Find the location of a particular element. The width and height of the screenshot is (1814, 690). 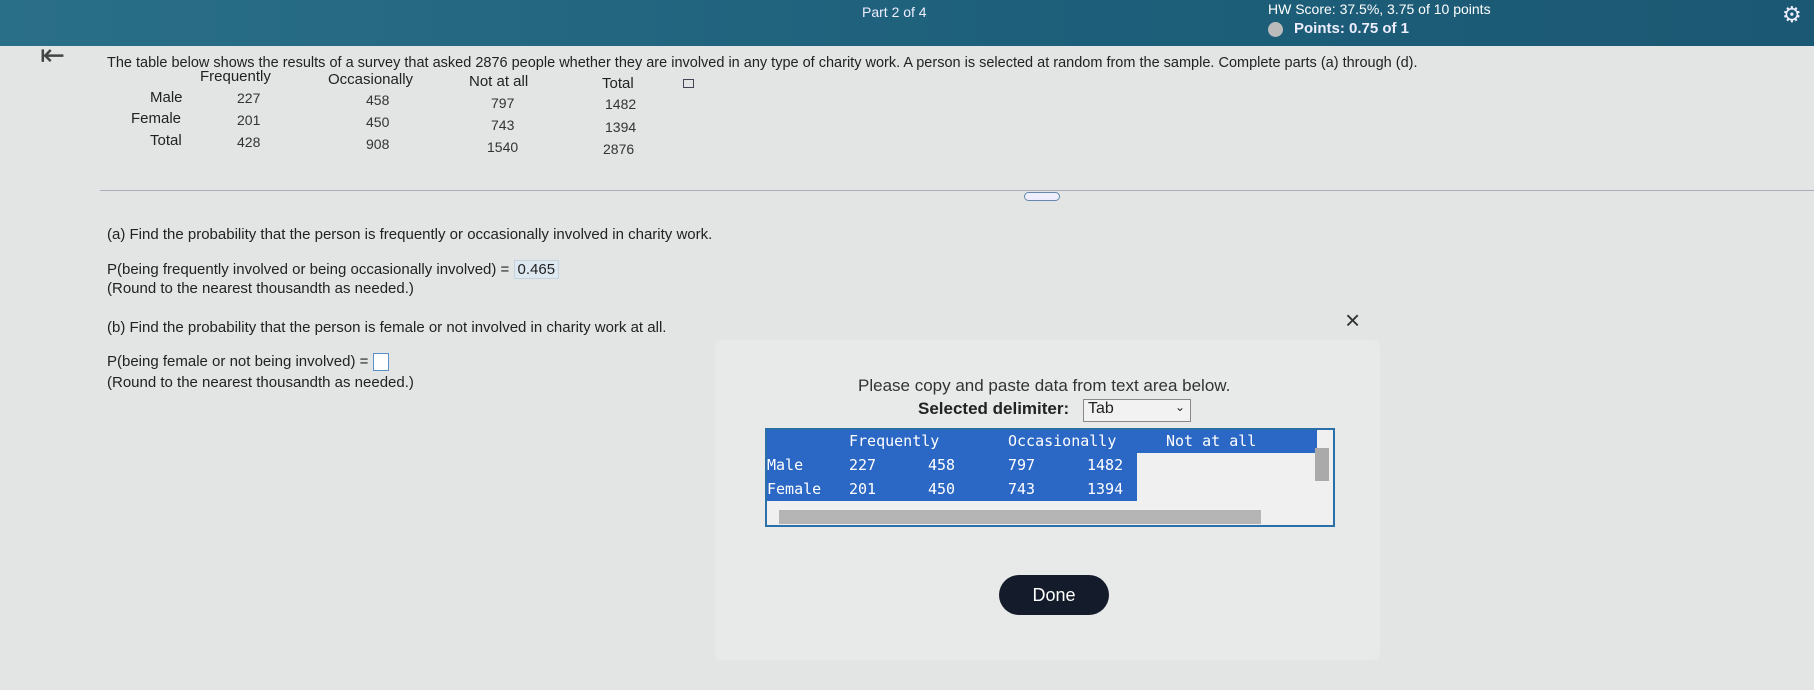

ta-cell: Male is located at coordinates (785, 465).